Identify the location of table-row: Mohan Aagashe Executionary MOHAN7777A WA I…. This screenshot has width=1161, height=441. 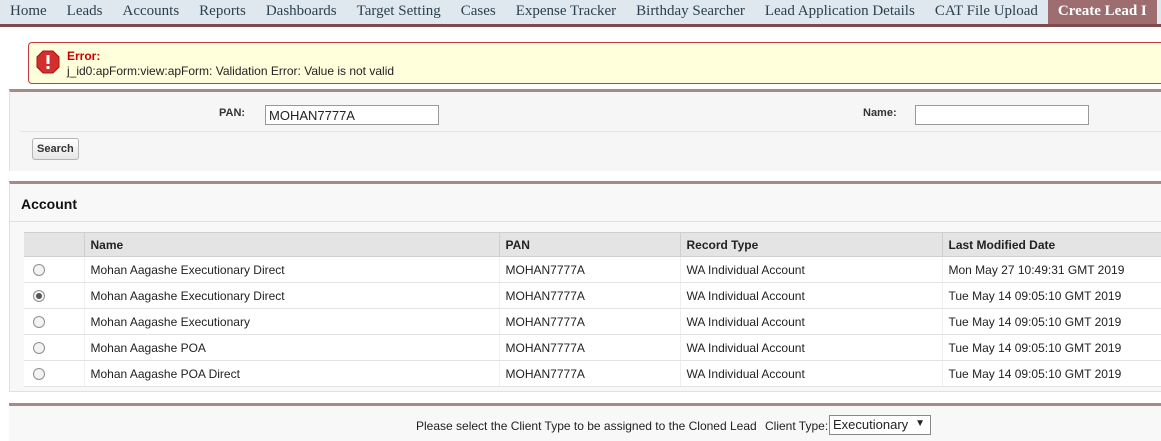
(592, 321).